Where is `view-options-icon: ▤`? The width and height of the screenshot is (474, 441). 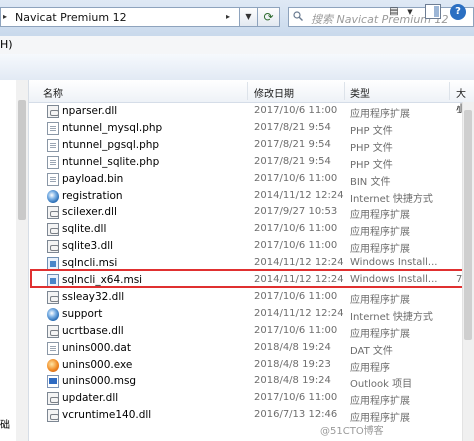
view-options-icon: ▤ is located at coordinates (394, 12).